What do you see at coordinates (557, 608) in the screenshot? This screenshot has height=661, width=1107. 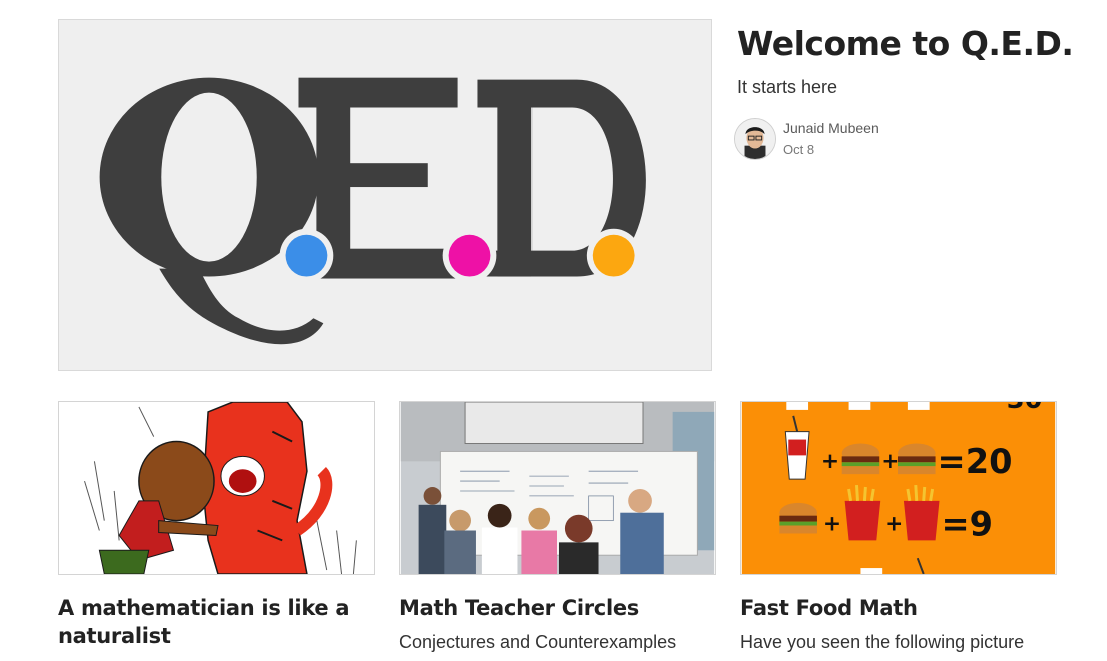 I see `post-card-title: Math Teacher Circles` at bounding box center [557, 608].